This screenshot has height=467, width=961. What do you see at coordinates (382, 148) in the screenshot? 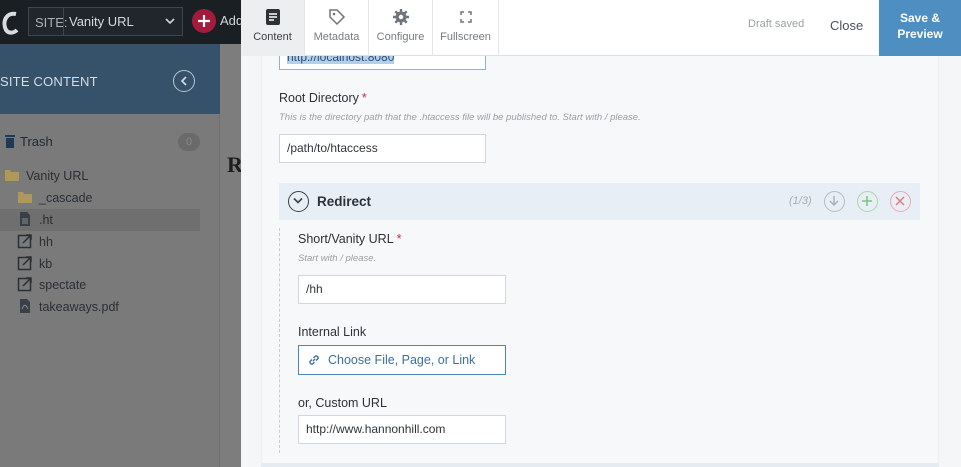
I see `root-directory-input: /path/to/htaccess` at bounding box center [382, 148].